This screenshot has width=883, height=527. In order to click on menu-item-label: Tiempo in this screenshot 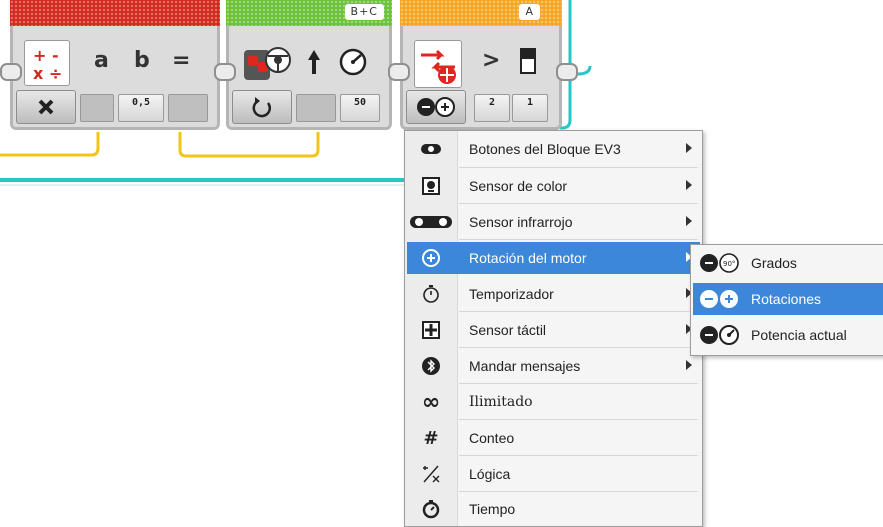, I will do `click(492, 509)`.